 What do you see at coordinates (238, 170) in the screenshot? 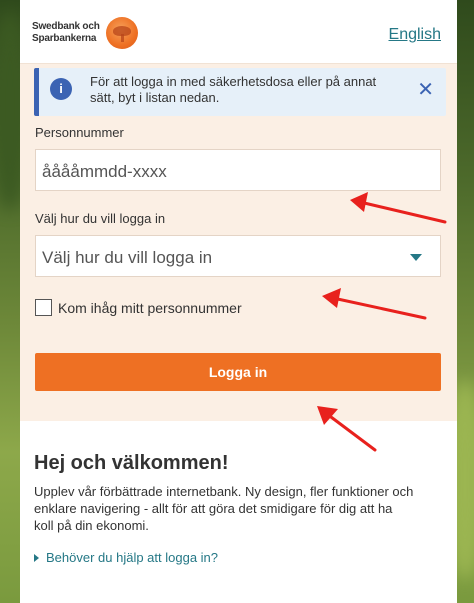
I see `personnummer-input: ååååmmdd-xxxx` at bounding box center [238, 170].